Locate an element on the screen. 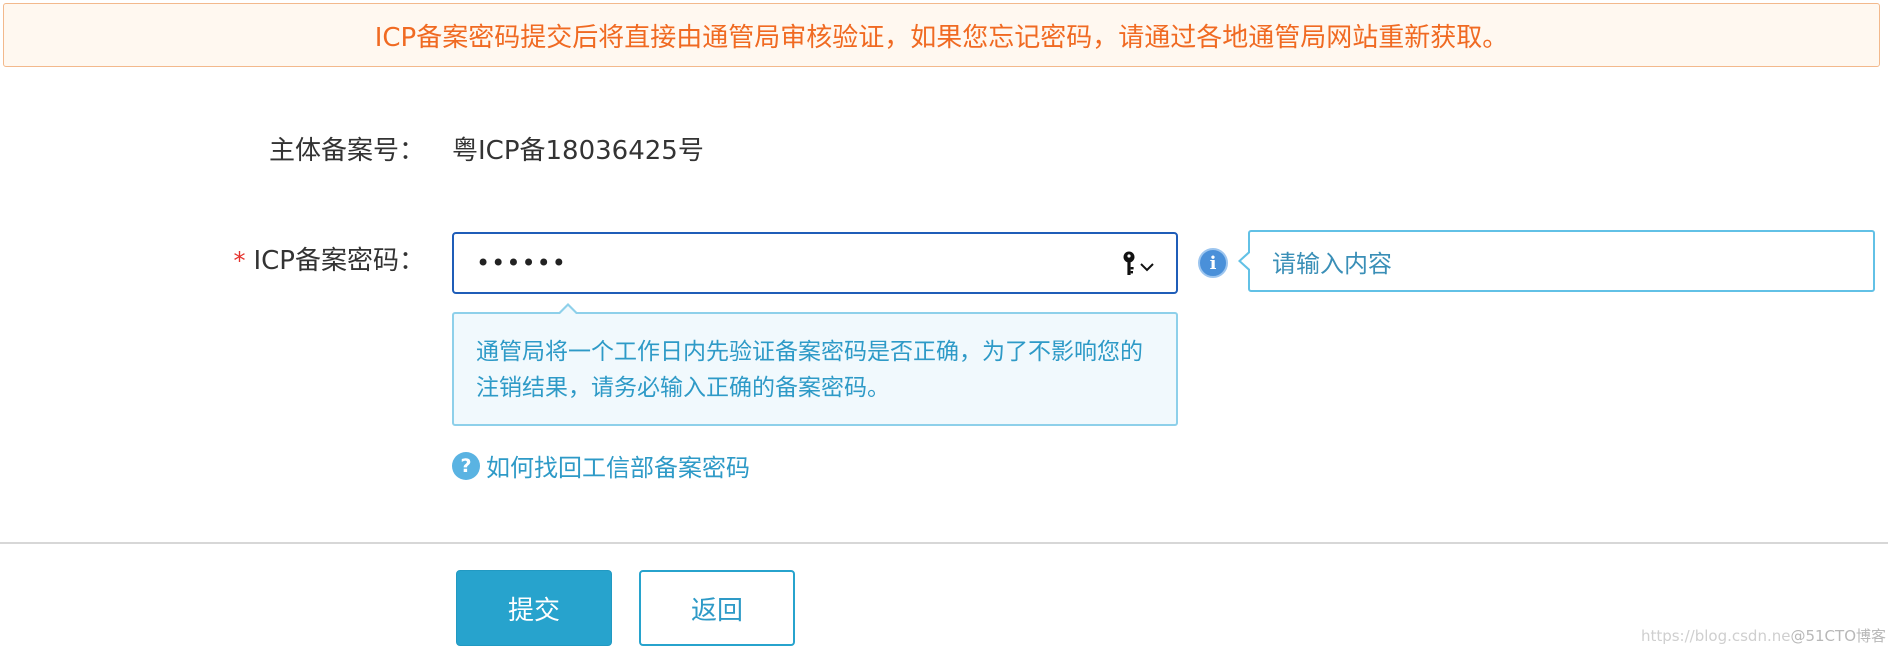  help-icon-glyph: ? is located at coordinates (466, 465).